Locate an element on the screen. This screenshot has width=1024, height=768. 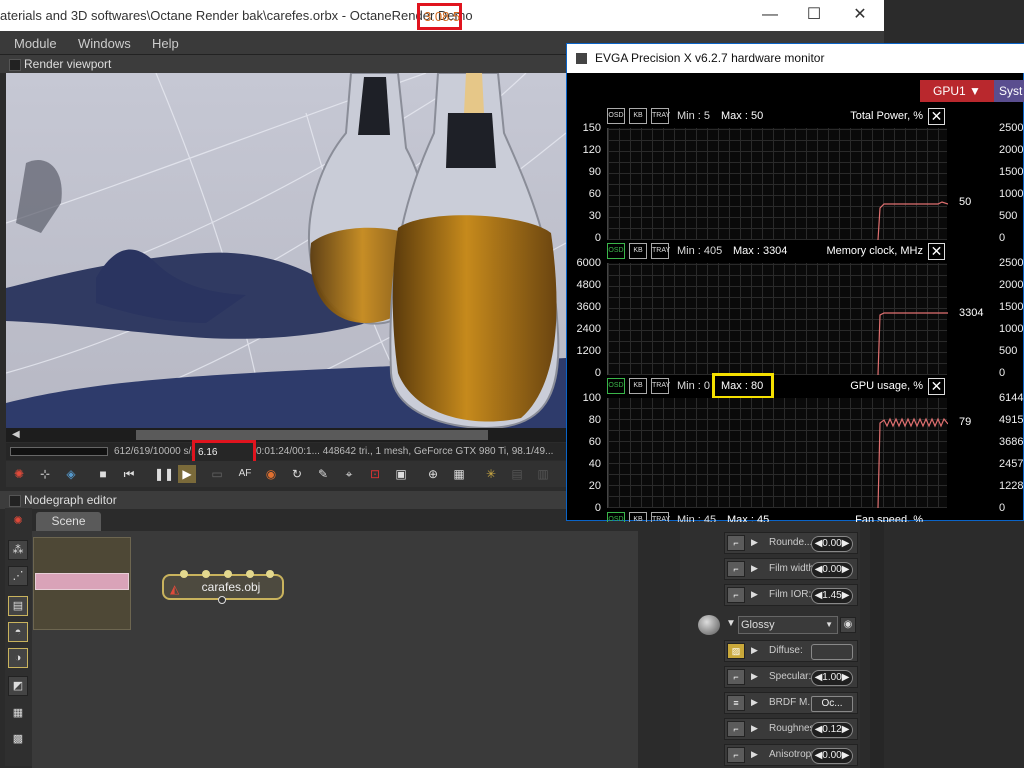
scroll-left-arrow-icon: ◀ is located at coordinates (16, 434).